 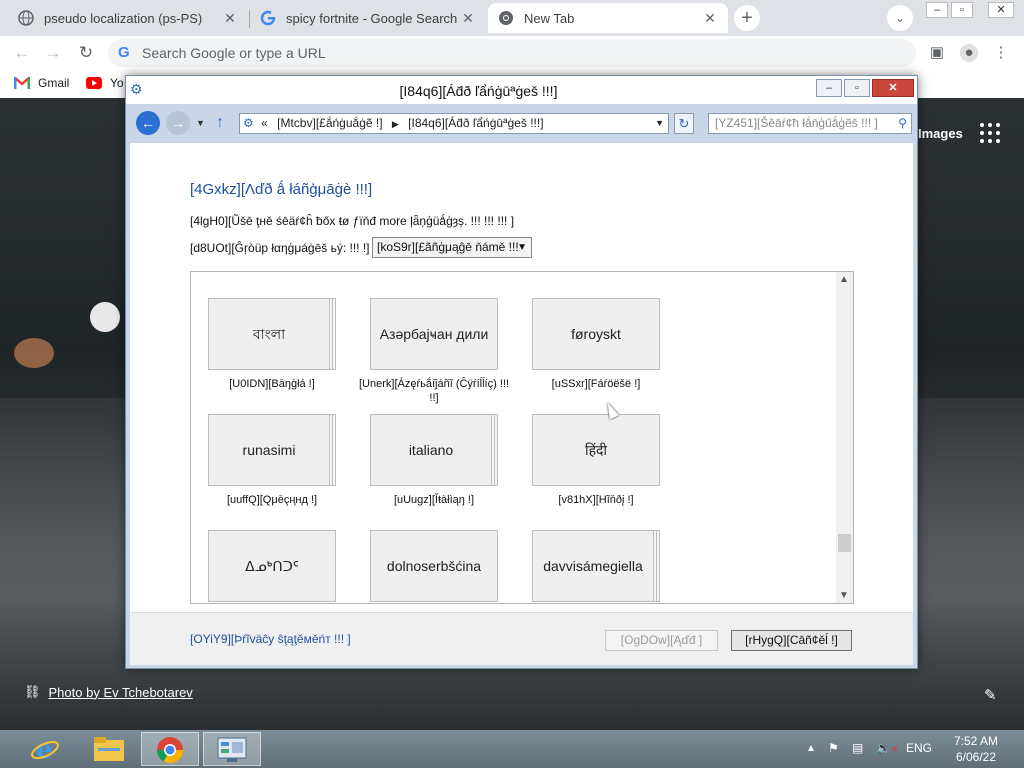 What do you see at coordinates (512, 749) in the screenshot?
I see `taskbar: e ▲ ⚑ ▤ 🔈✕ ENG 7:52 AM 6/06/22` at bounding box center [512, 749].